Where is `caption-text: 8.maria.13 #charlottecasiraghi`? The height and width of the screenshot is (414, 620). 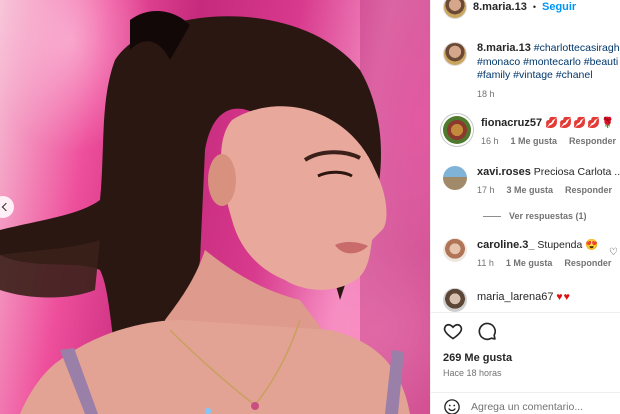
caption-text: 8.maria.13 #charlottecasiraghi is located at coordinates (548, 49).